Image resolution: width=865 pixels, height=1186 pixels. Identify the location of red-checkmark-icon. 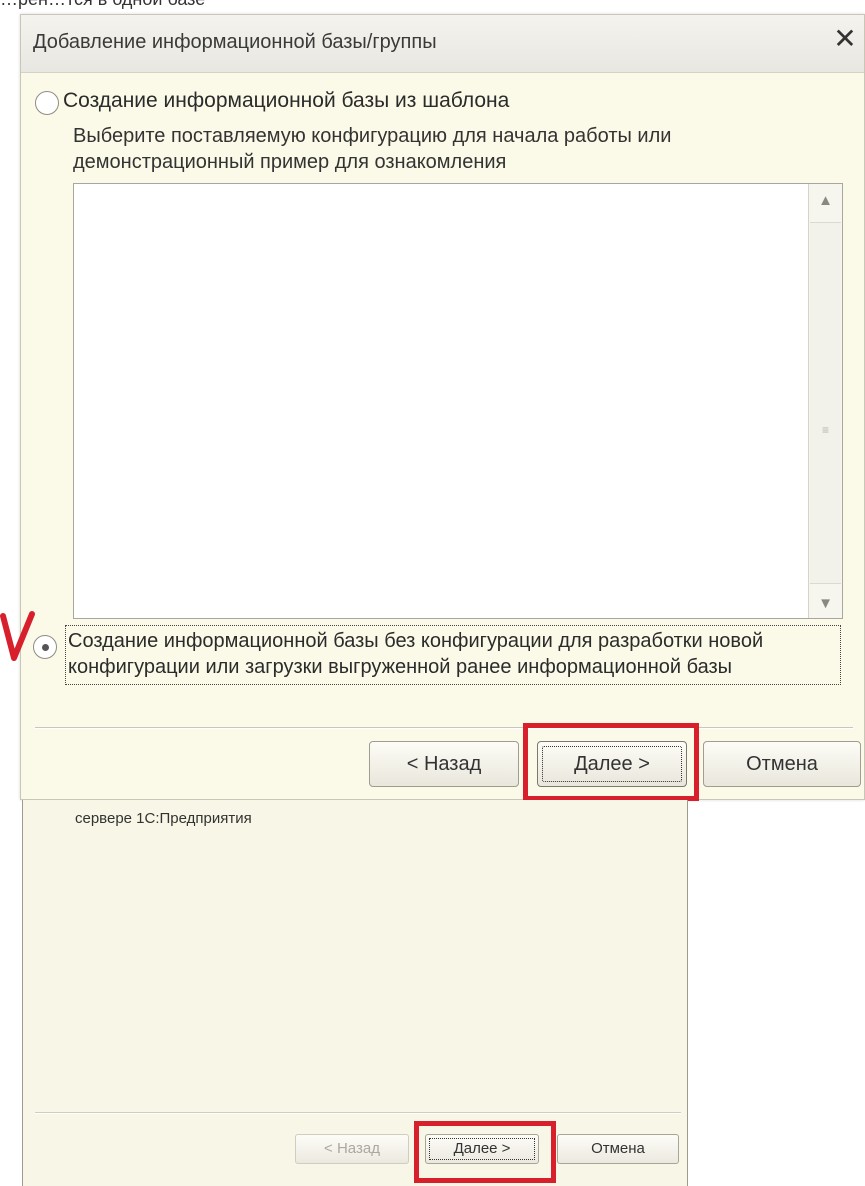
(17, 636).